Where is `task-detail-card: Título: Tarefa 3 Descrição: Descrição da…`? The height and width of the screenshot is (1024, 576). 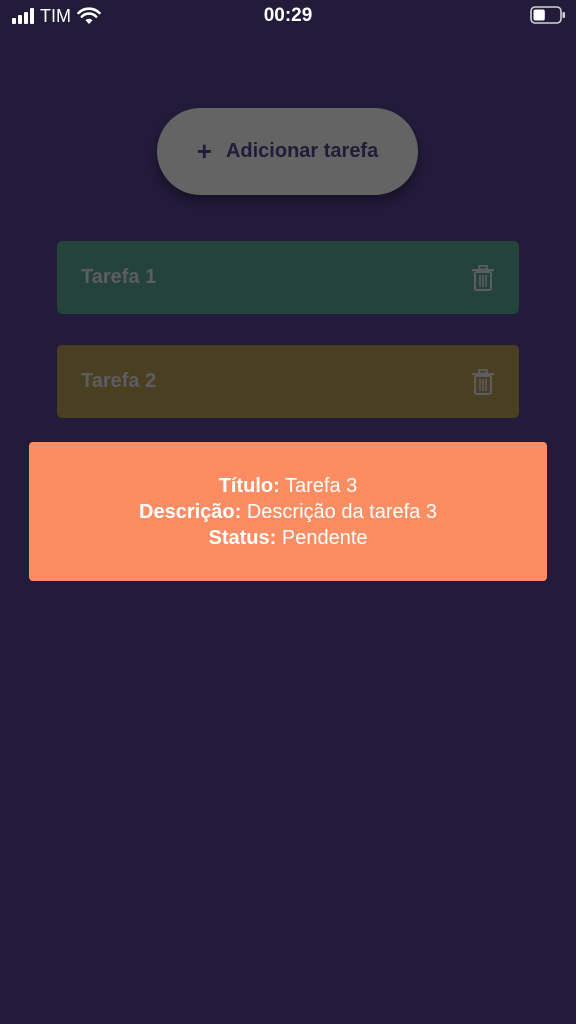 task-detail-card: Título: Tarefa 3 Descrição: Descrição da… is located at coordinates (288, 511).